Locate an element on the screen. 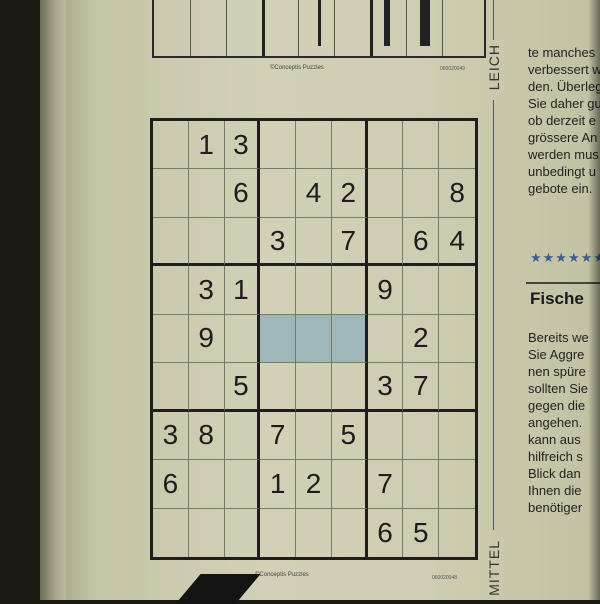  copyright-bottom: ©Conceptis Puzzles is located at coordinates (282, 575).